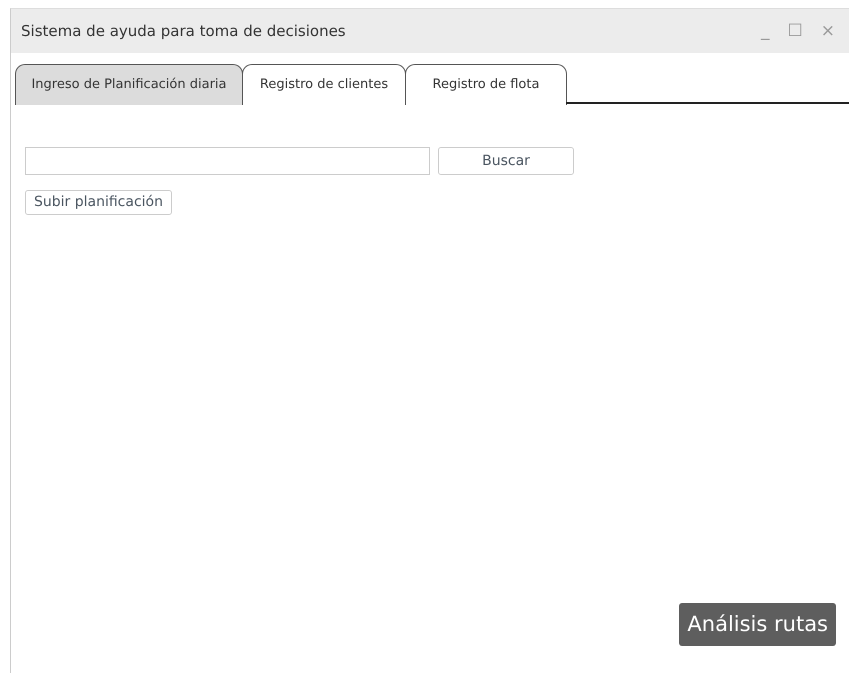  What do you see at coordinates (757, 624) in the screenshot?
I see `analysis-button: Análisis rutas` at bounding box center [757, 624].